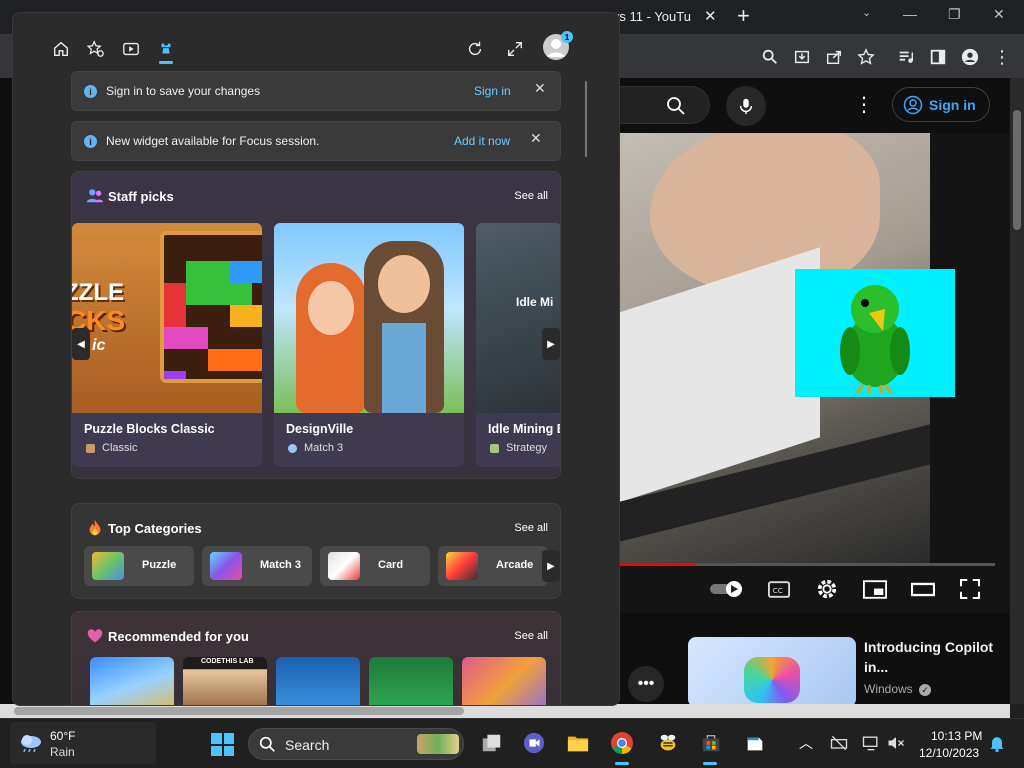 This screenshot has height=768, width=1024. Describe the element at coordinates (493, 566) in the screenshot. I see `category-chip-arcade: Arcade` at that location.